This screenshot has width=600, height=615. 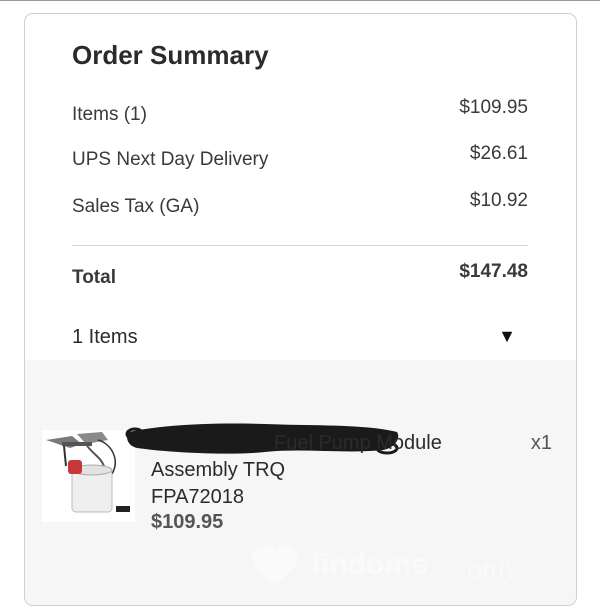 I want to click on tax-amount: $10.92, so click(x=498, y=200).